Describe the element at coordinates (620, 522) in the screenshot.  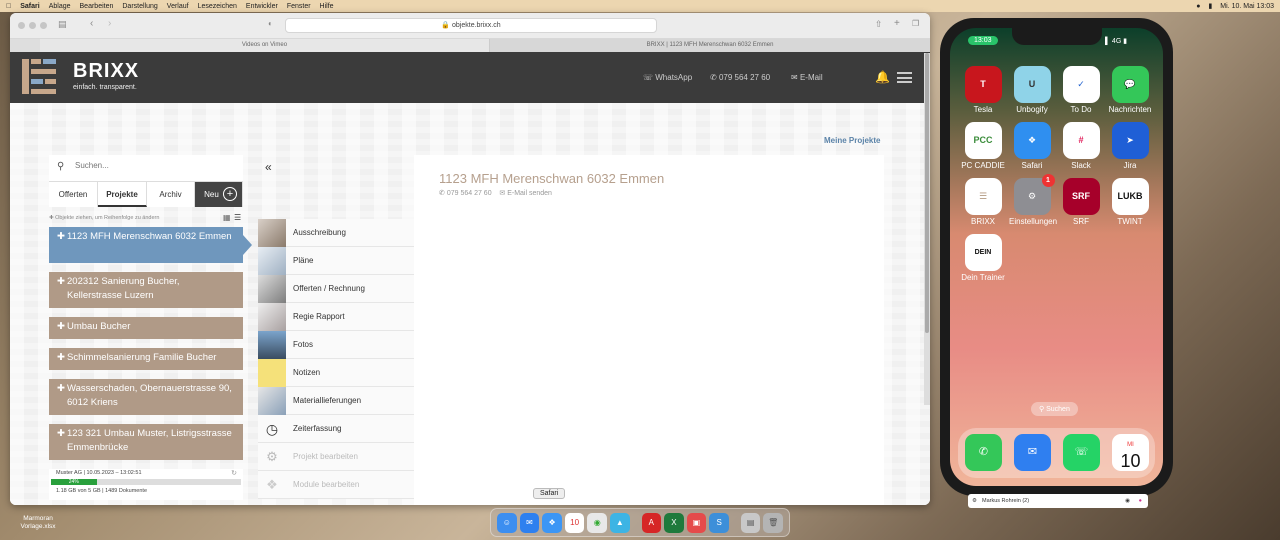
I see `app-icon: ▲` at that location.